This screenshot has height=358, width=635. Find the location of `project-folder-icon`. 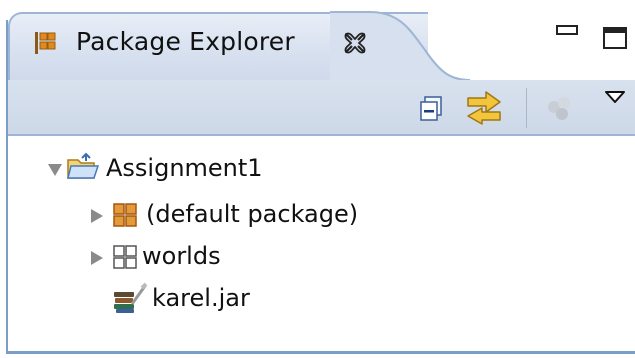

project-folder-icon is located at coordinates (83, 165).